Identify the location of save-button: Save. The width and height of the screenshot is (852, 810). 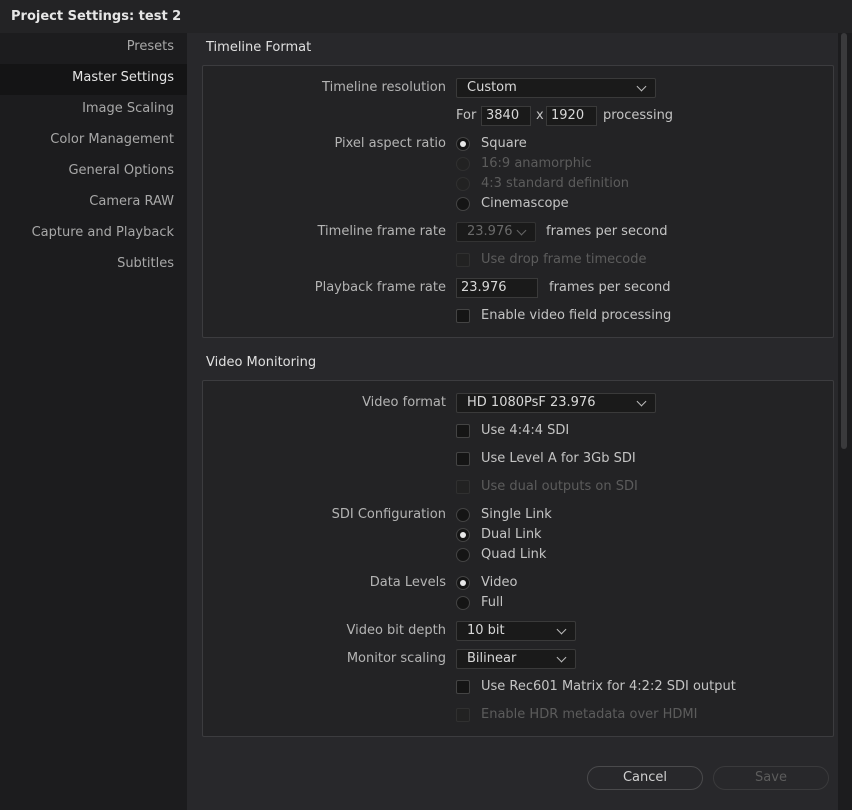
(771, 778).